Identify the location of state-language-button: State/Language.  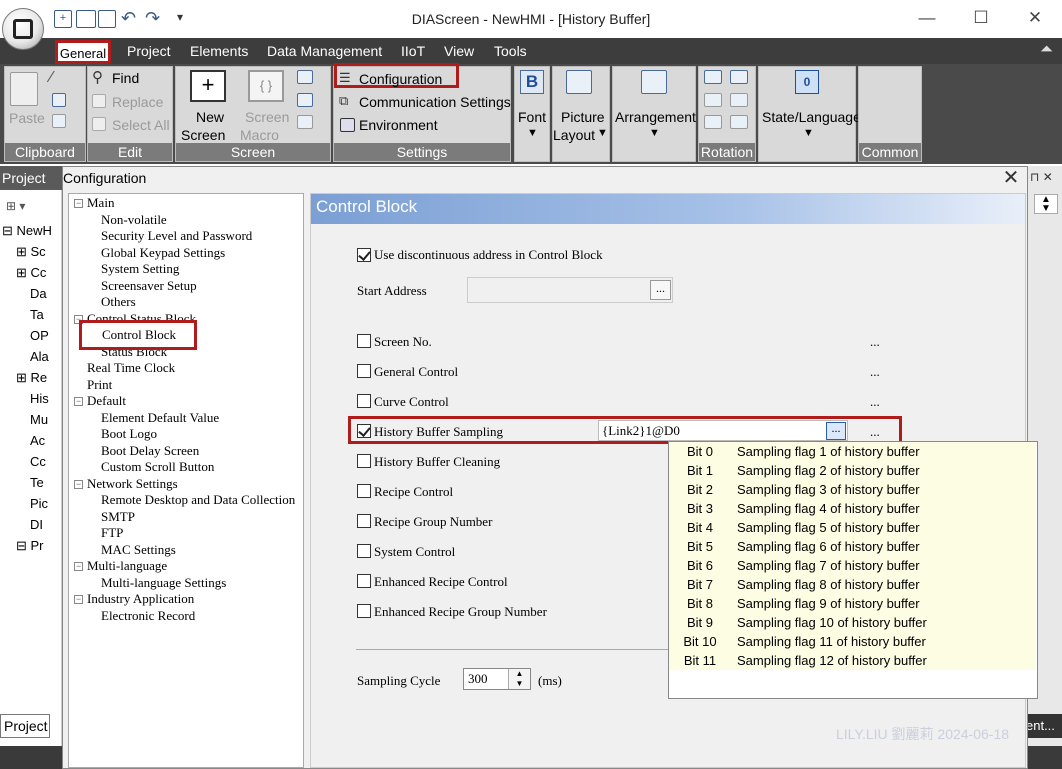
(811, 117).